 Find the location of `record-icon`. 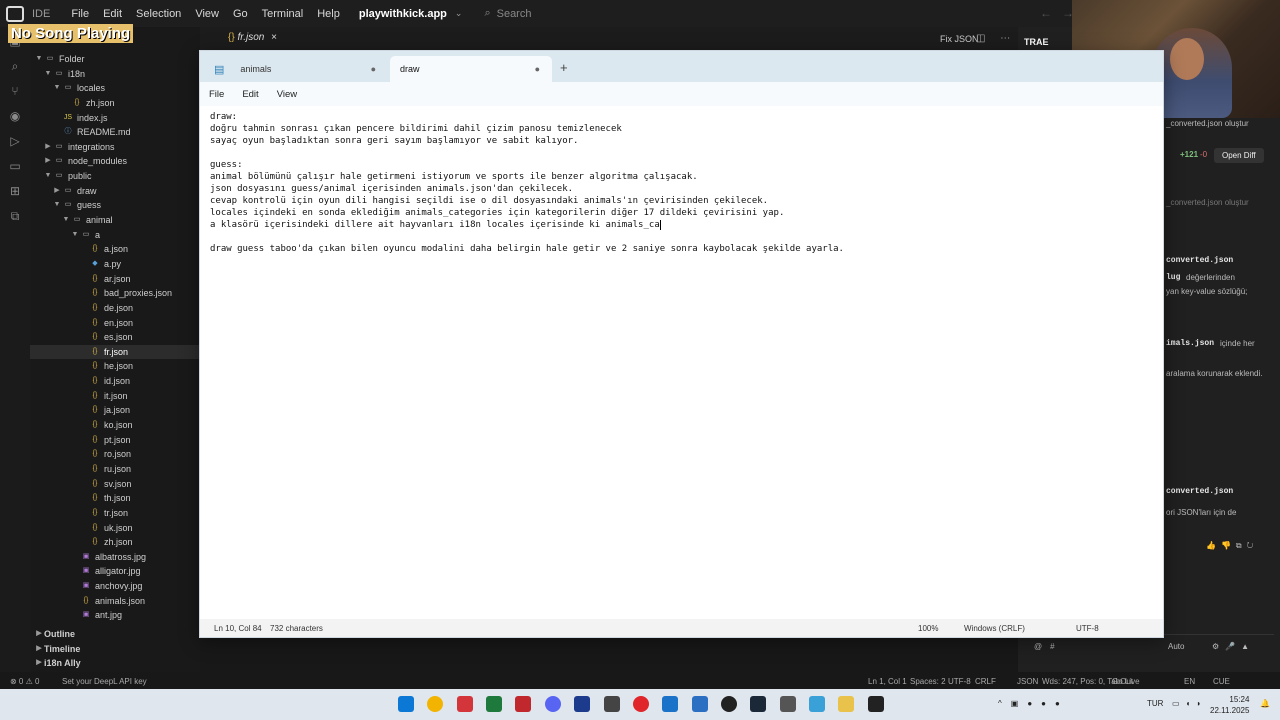

record-icon is located at coordinates (641, 704).